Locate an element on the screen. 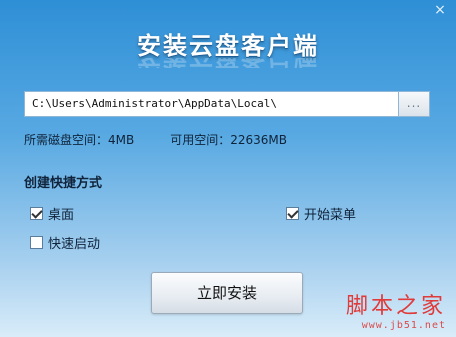  install-now-button: 立即安装 is located at coordinates (227, 293).